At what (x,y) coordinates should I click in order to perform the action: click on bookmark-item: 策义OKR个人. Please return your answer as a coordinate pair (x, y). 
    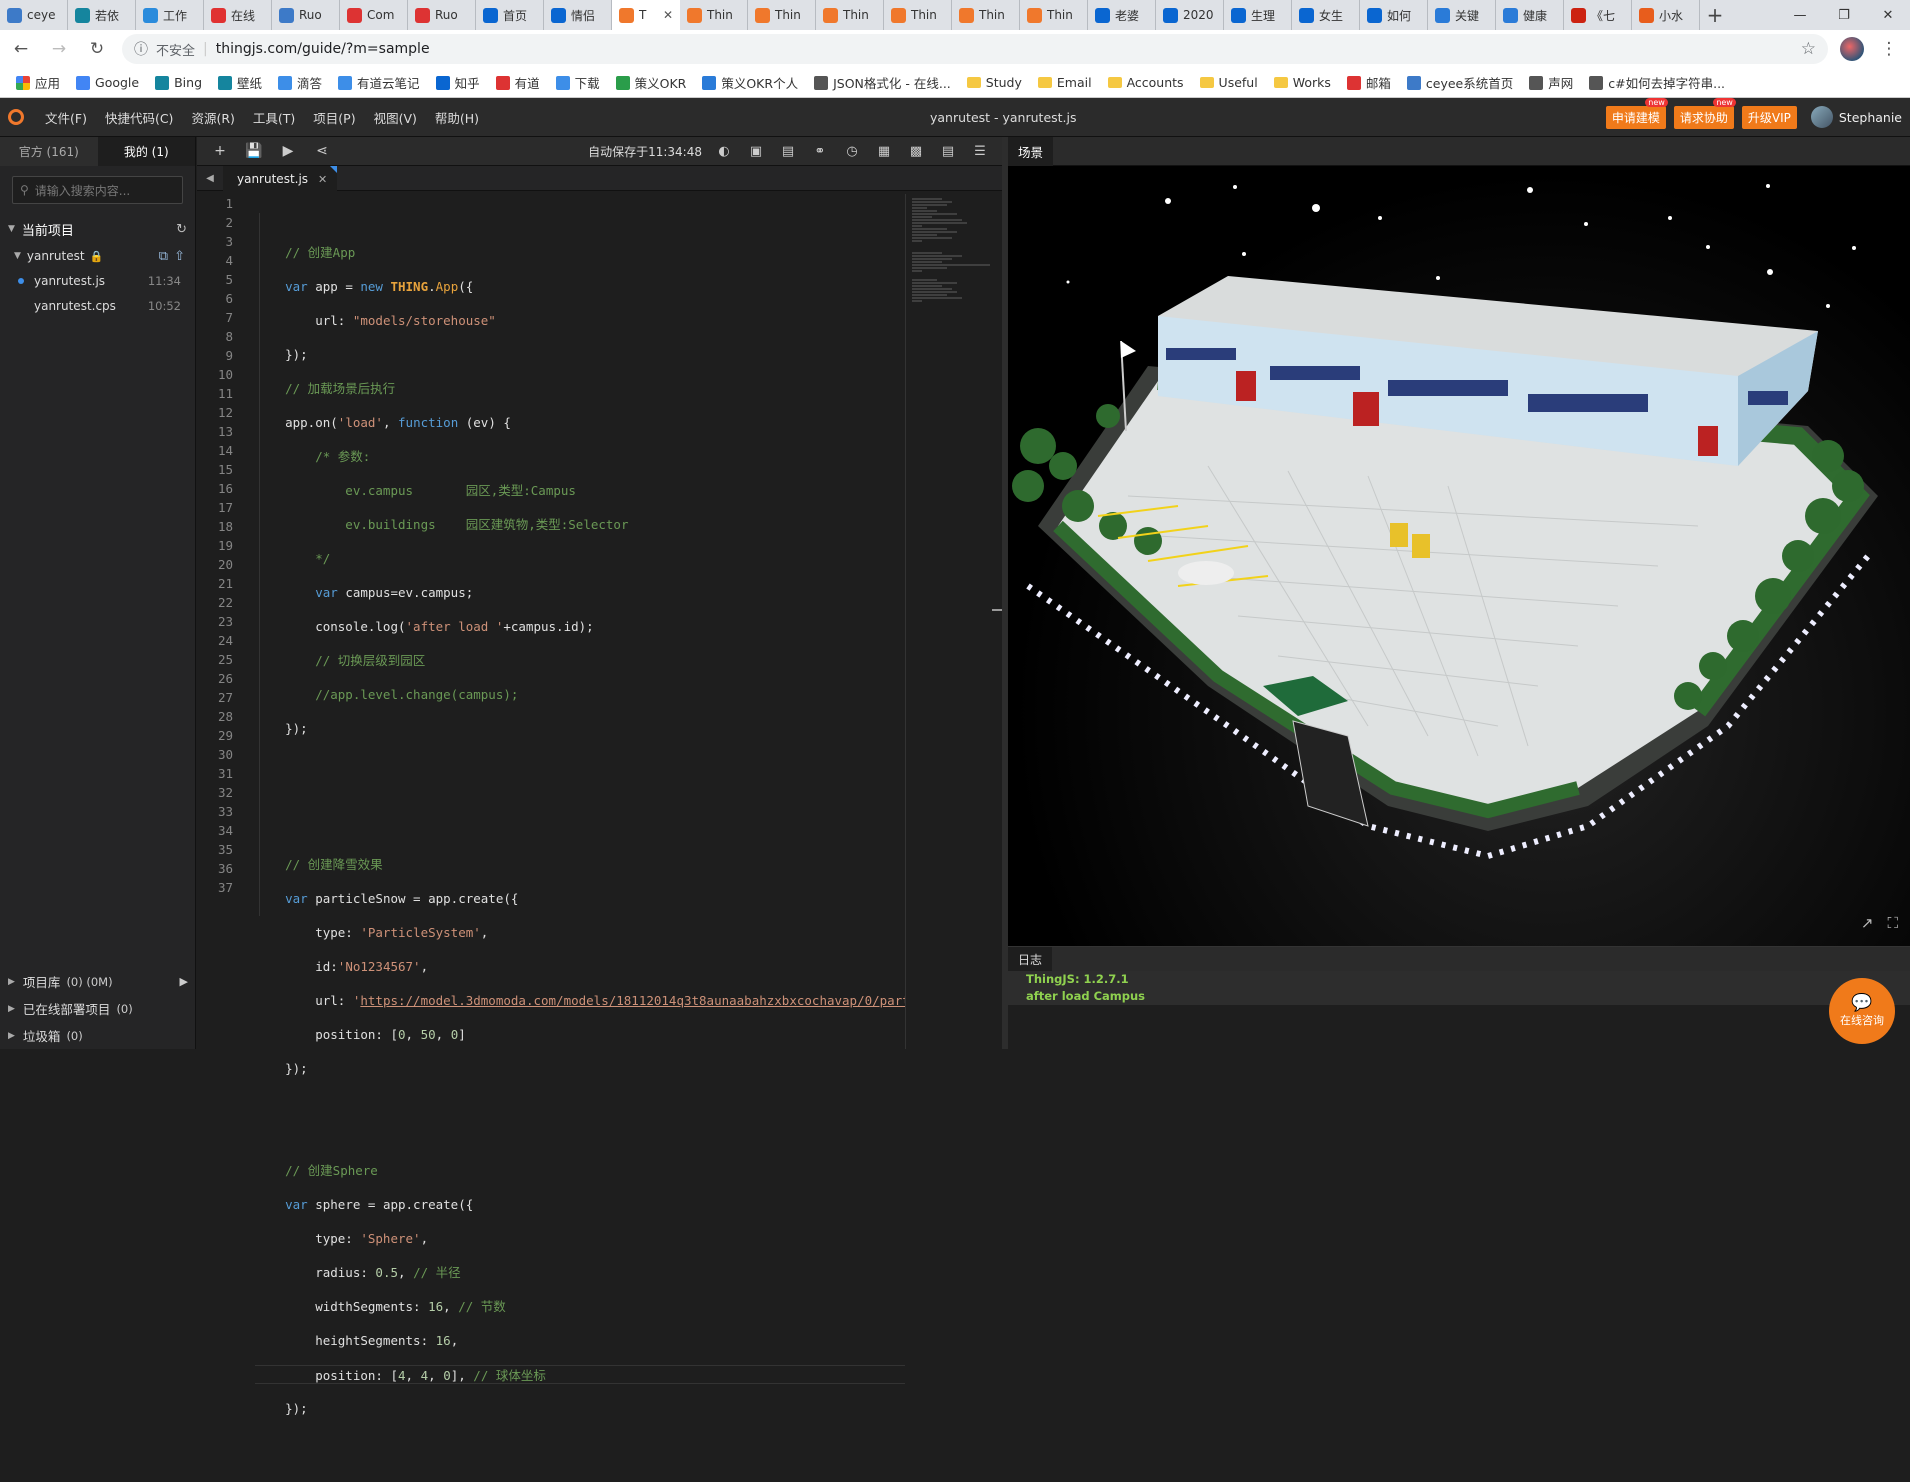
    Looking at the image, I should click on (750, 83).